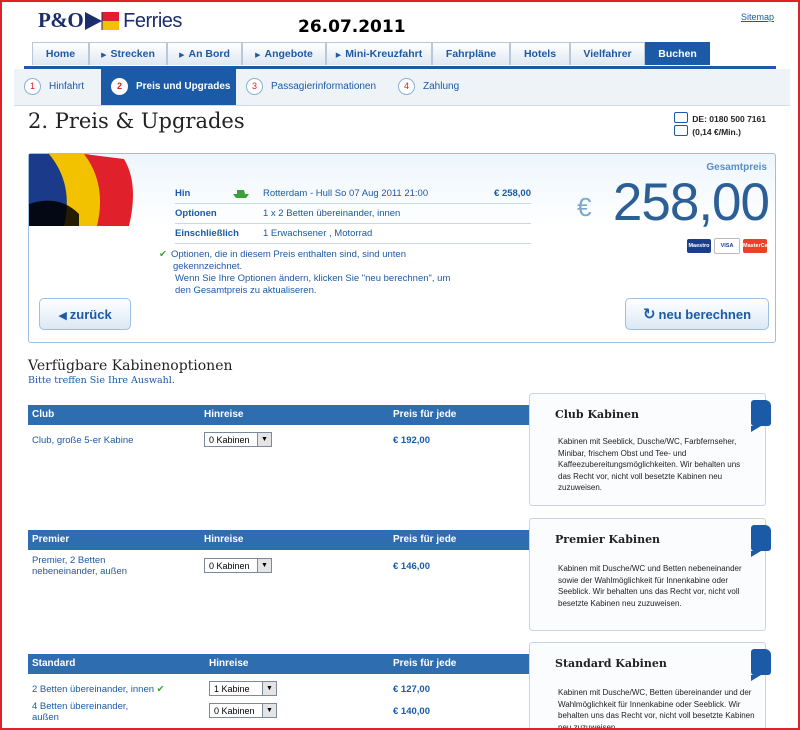 The image size is (800, 730). What do you see at coordinates (757, 17) in the screenshot?
I see `sitemap-link: Sitemap` at bounding box center [757, 17].